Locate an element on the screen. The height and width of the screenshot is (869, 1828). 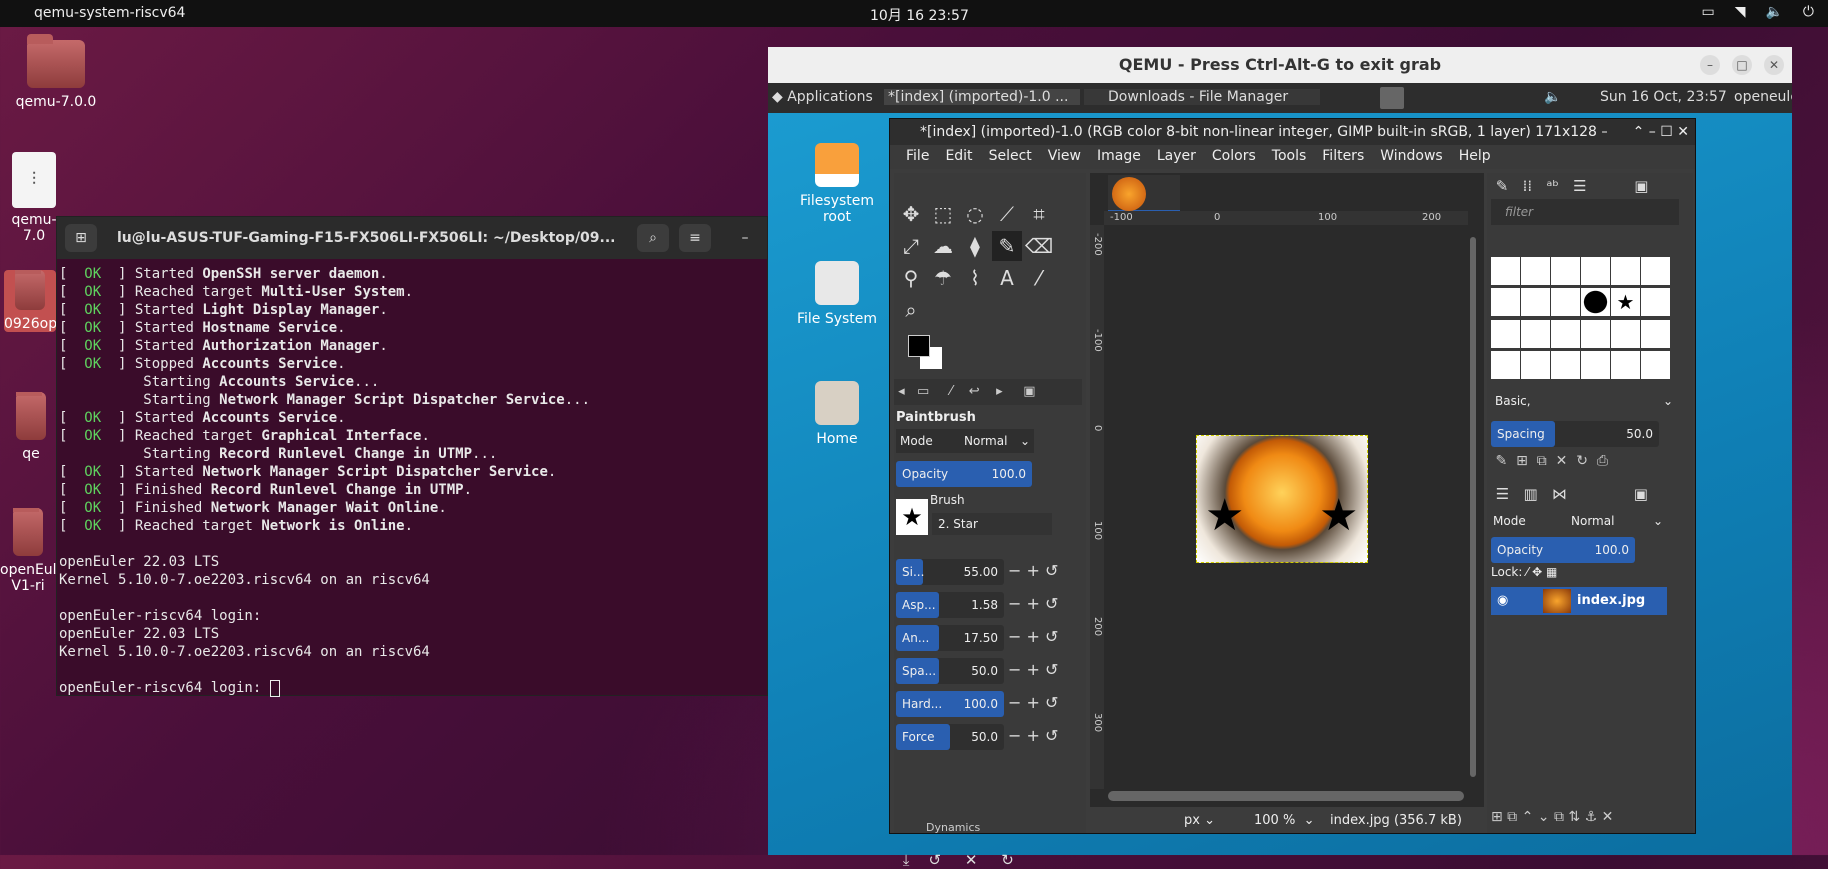
horizontal-ruler: -100 0 100 200 is located at coordinates (1286, 218).